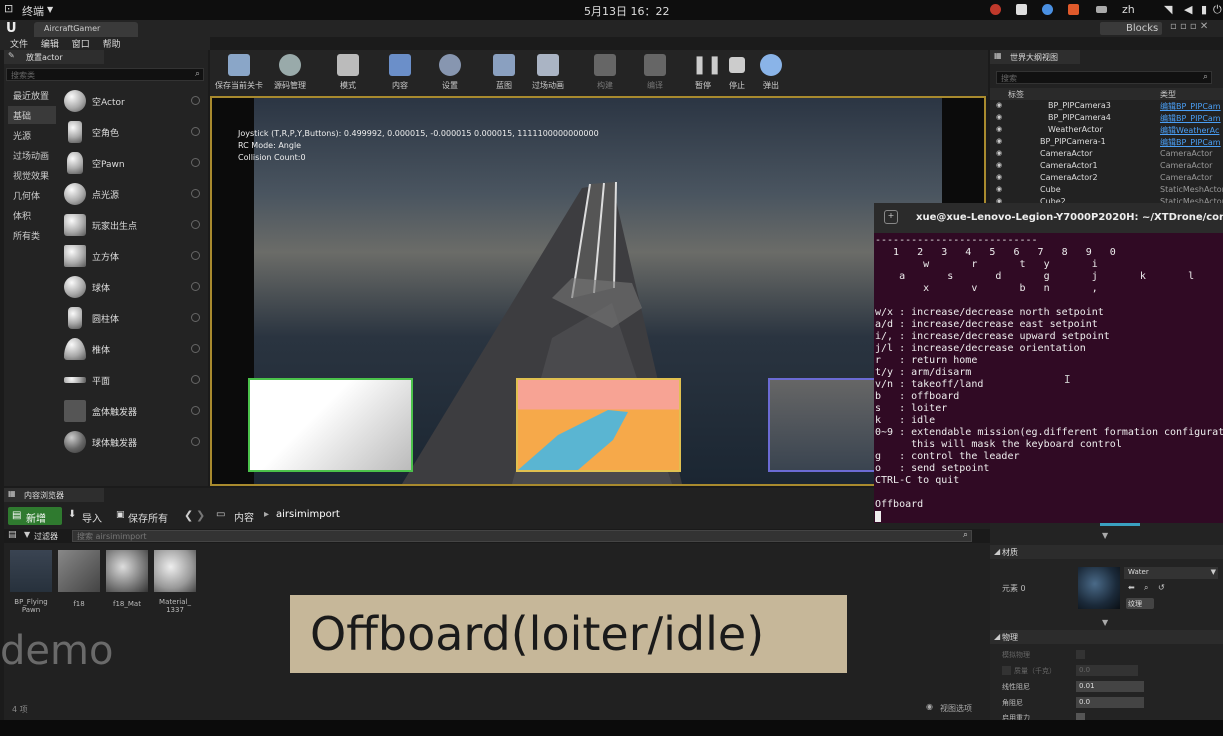  Describe the element at coordinates (134, 225) in the screenshot. I see `place-item-player-start: 玩家出生点` at that location.